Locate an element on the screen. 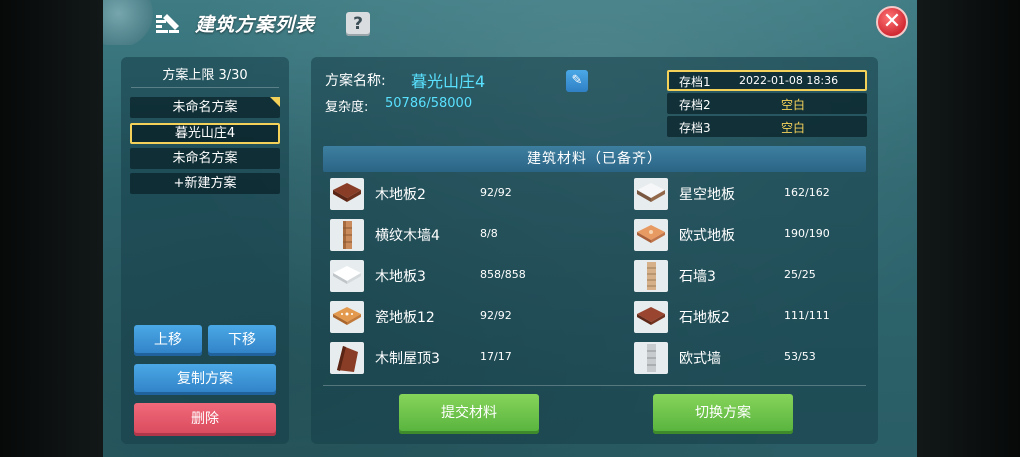 Image resolution: width=1020 pixels, height=457 pixels. european-floor-icon is located at coordinates (651, 235).